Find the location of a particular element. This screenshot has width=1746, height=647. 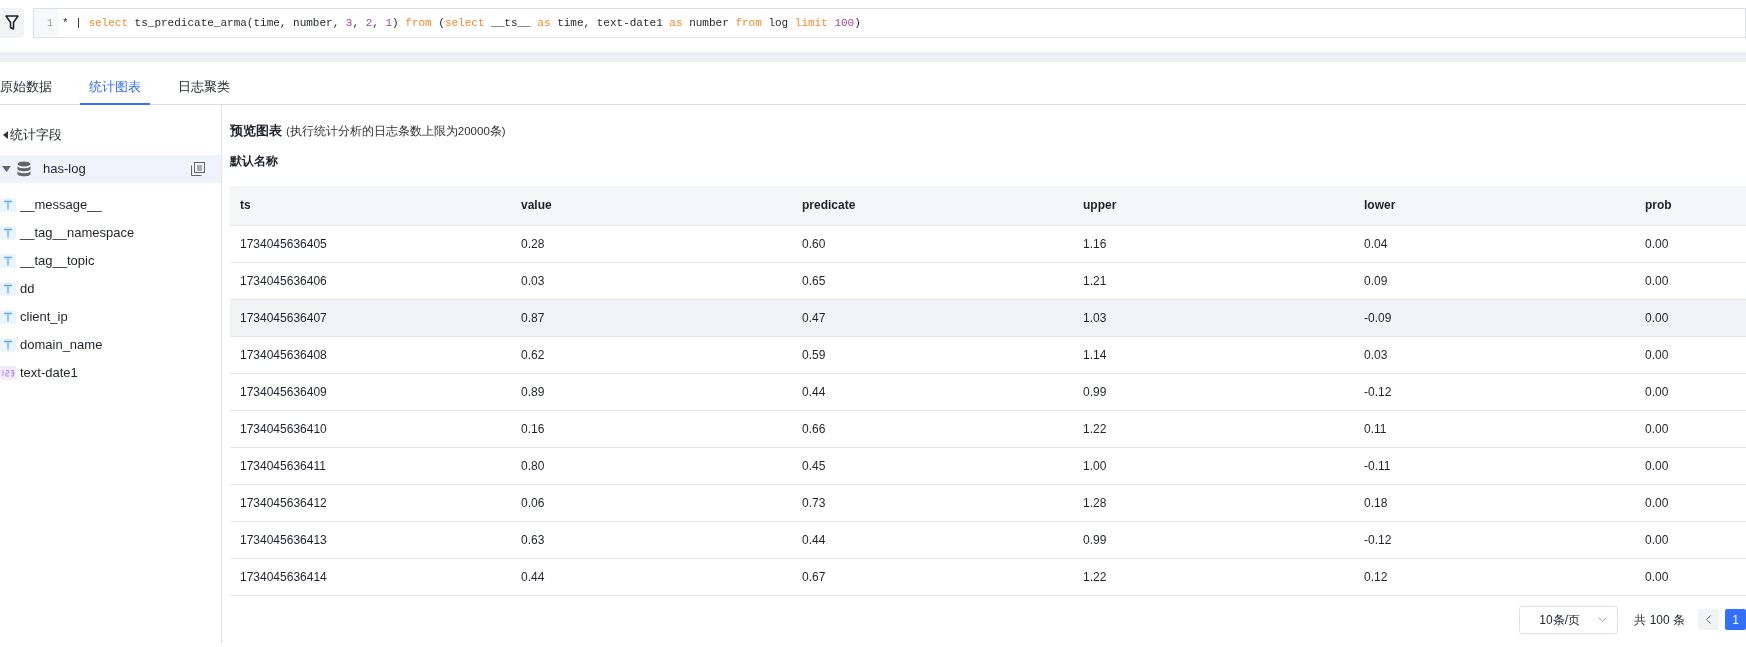

filter-icon is located at coordinates (12, 23).